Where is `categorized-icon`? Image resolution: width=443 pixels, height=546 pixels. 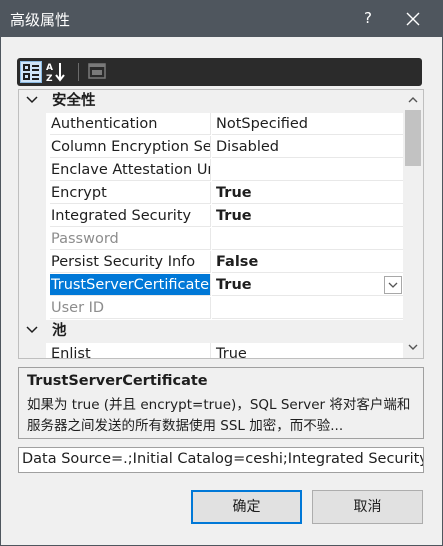 categorized-icon is located at coordinates (31, 72).